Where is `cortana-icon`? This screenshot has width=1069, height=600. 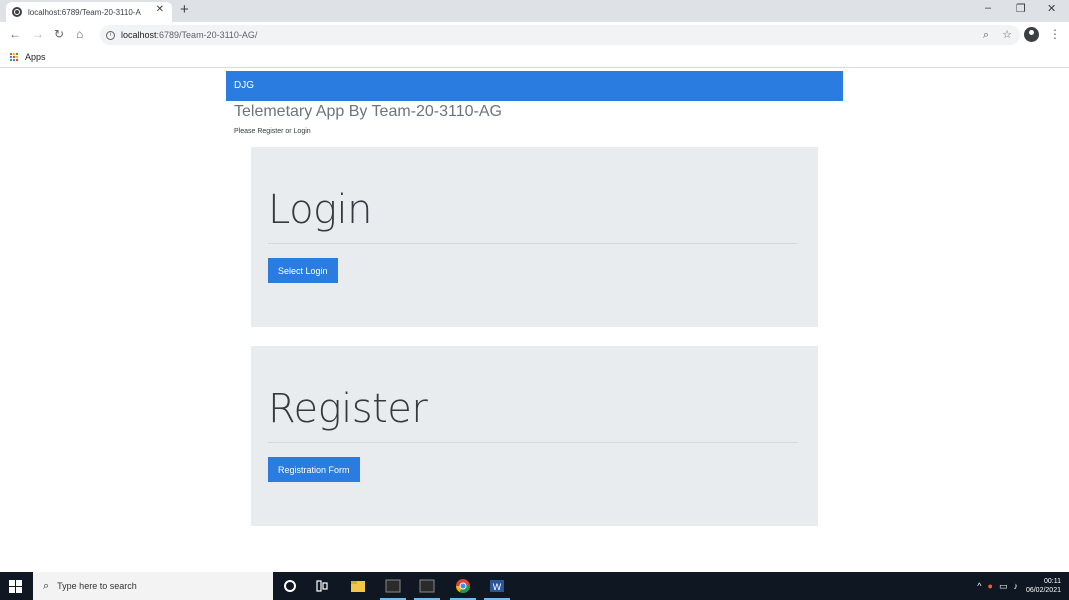 cortana-icon is located at coordinates (290, 586).